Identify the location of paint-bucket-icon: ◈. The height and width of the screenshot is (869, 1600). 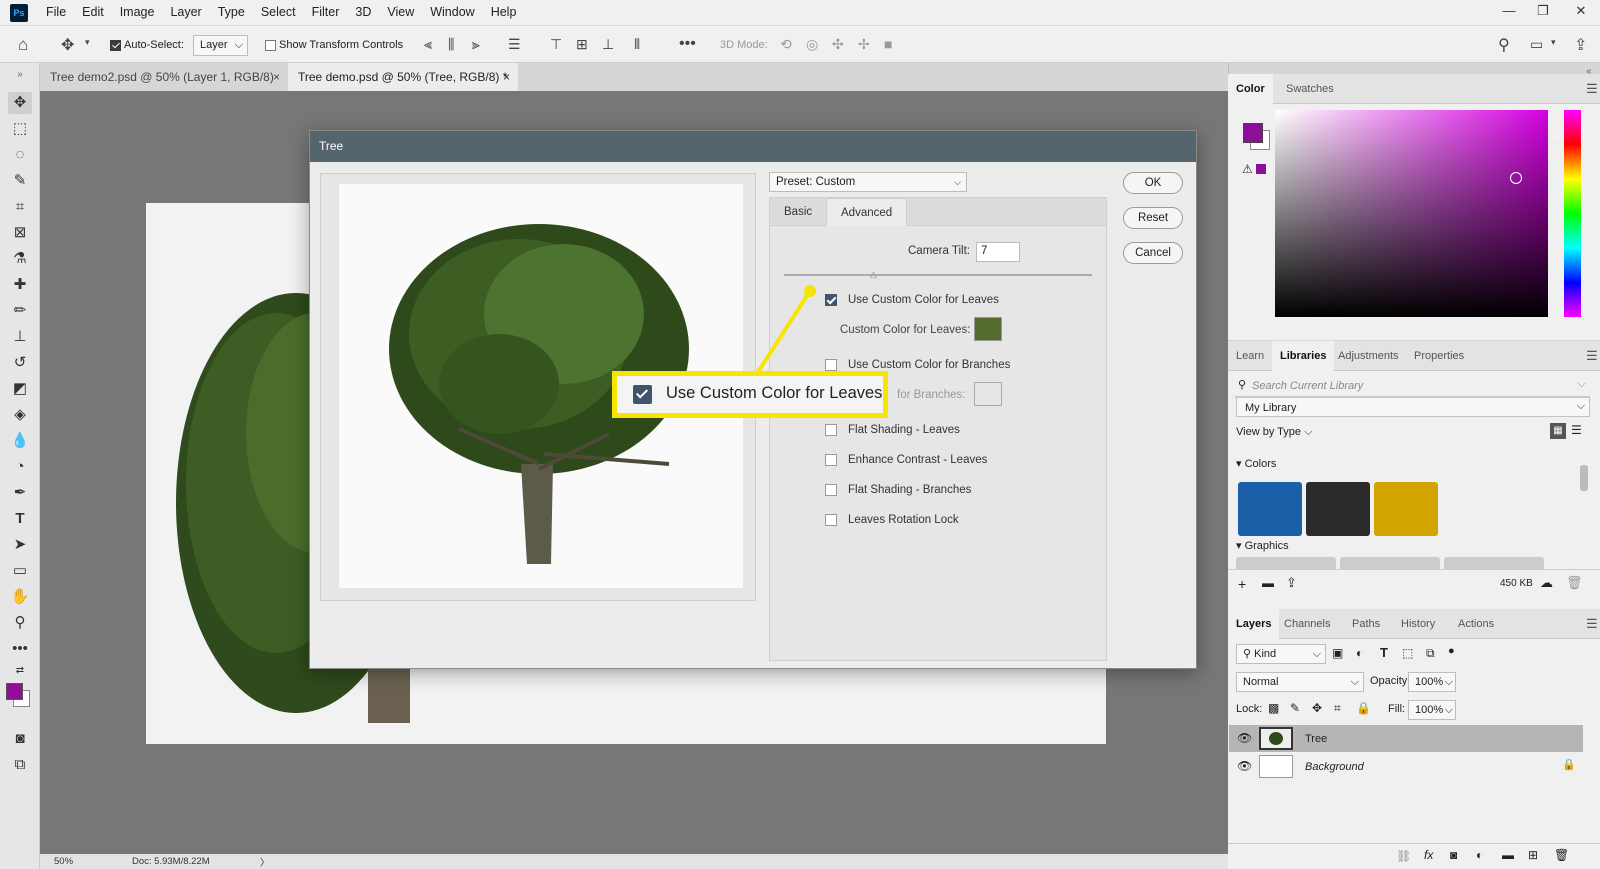
(20, 415).